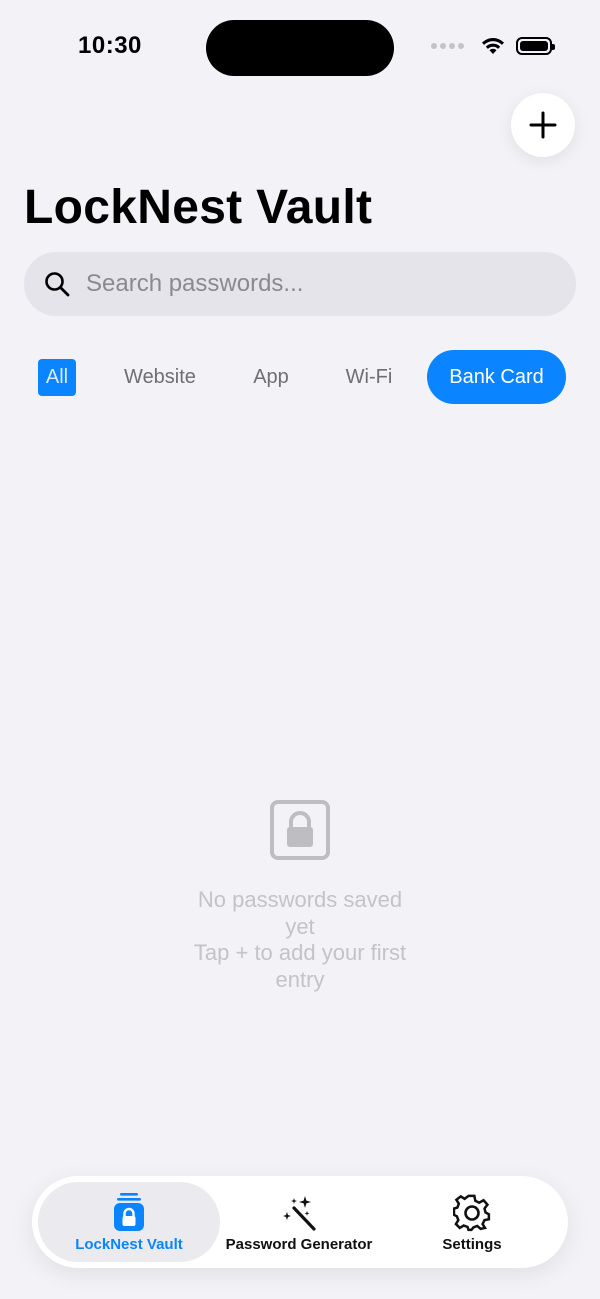  I want to click on empty-state-line-1: No passwords saved yet, so click(300, 913).